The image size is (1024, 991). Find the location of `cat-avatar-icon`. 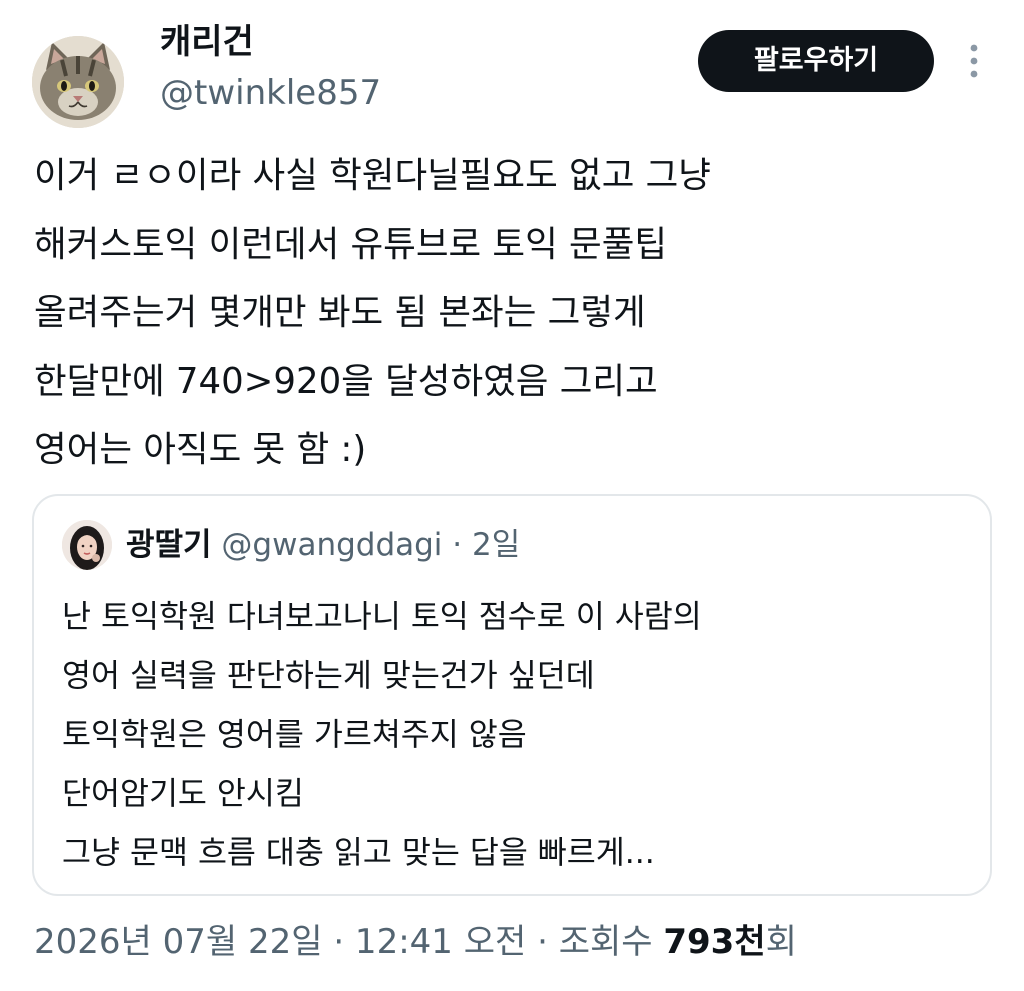

cat-avatar-icon is located at coordinates (78, 82).